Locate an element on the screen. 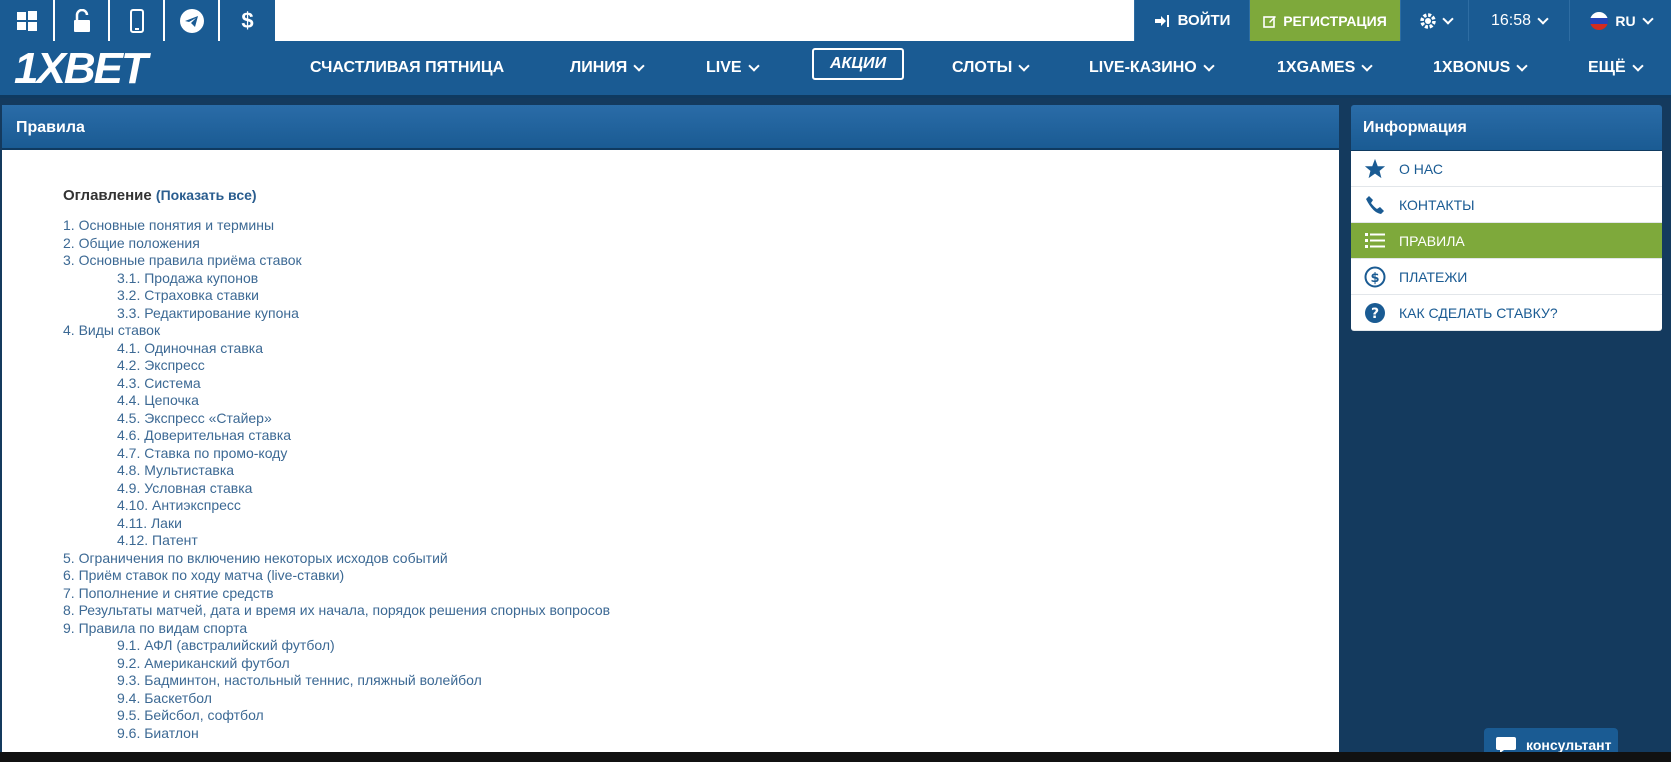 This screenshot has width=1671, height=762. nav-live: LIVE is located at coordinates (733, 68).